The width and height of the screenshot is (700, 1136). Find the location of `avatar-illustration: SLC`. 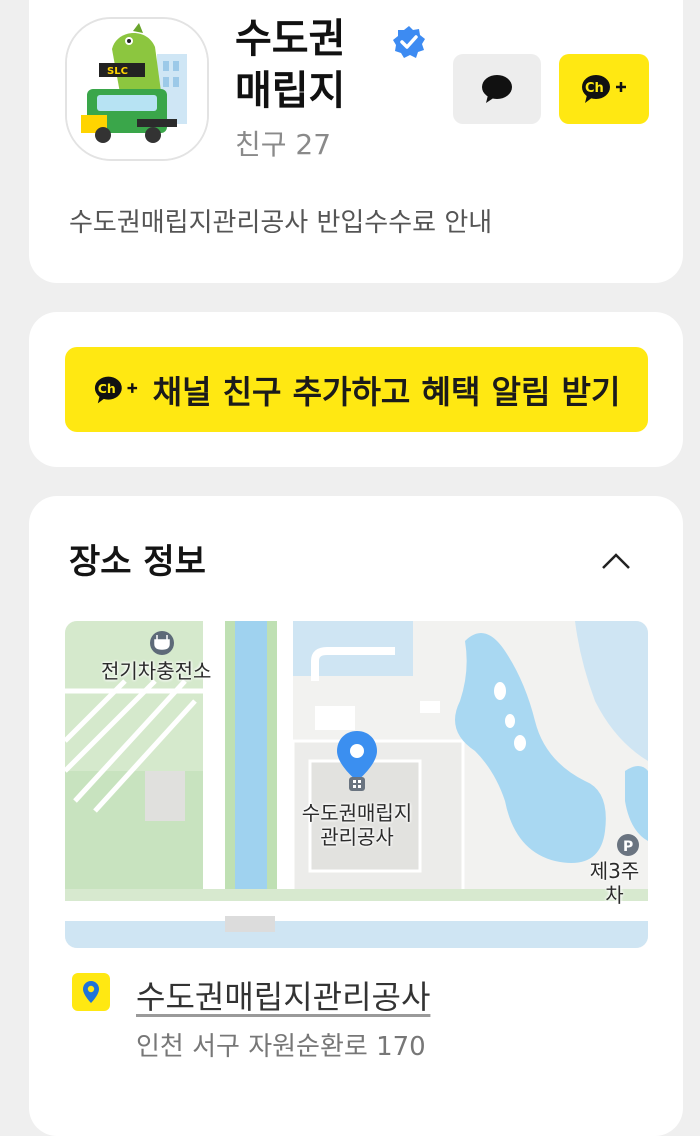

avatar-illustration: SLC is located at coordinates (137, 89).